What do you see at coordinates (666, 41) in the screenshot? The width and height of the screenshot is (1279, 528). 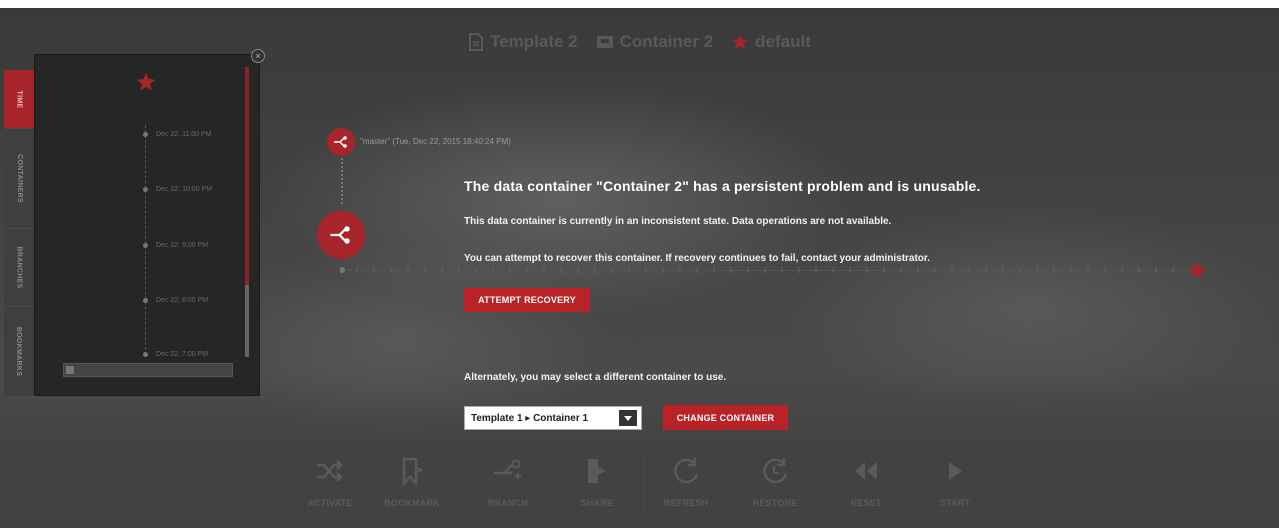 I see `container-label: Container 2` at bounding box center [666, 41].